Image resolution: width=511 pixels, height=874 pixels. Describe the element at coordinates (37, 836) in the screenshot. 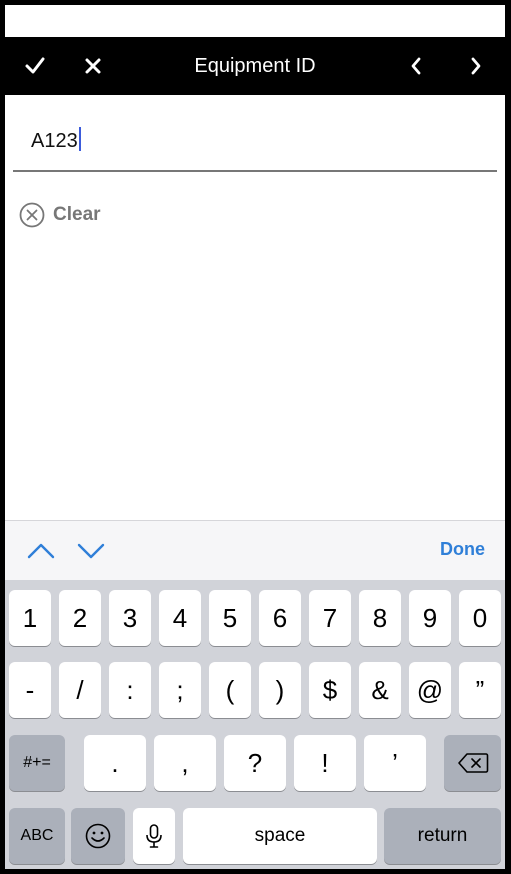

I see `key-abc: ABC` at that location.